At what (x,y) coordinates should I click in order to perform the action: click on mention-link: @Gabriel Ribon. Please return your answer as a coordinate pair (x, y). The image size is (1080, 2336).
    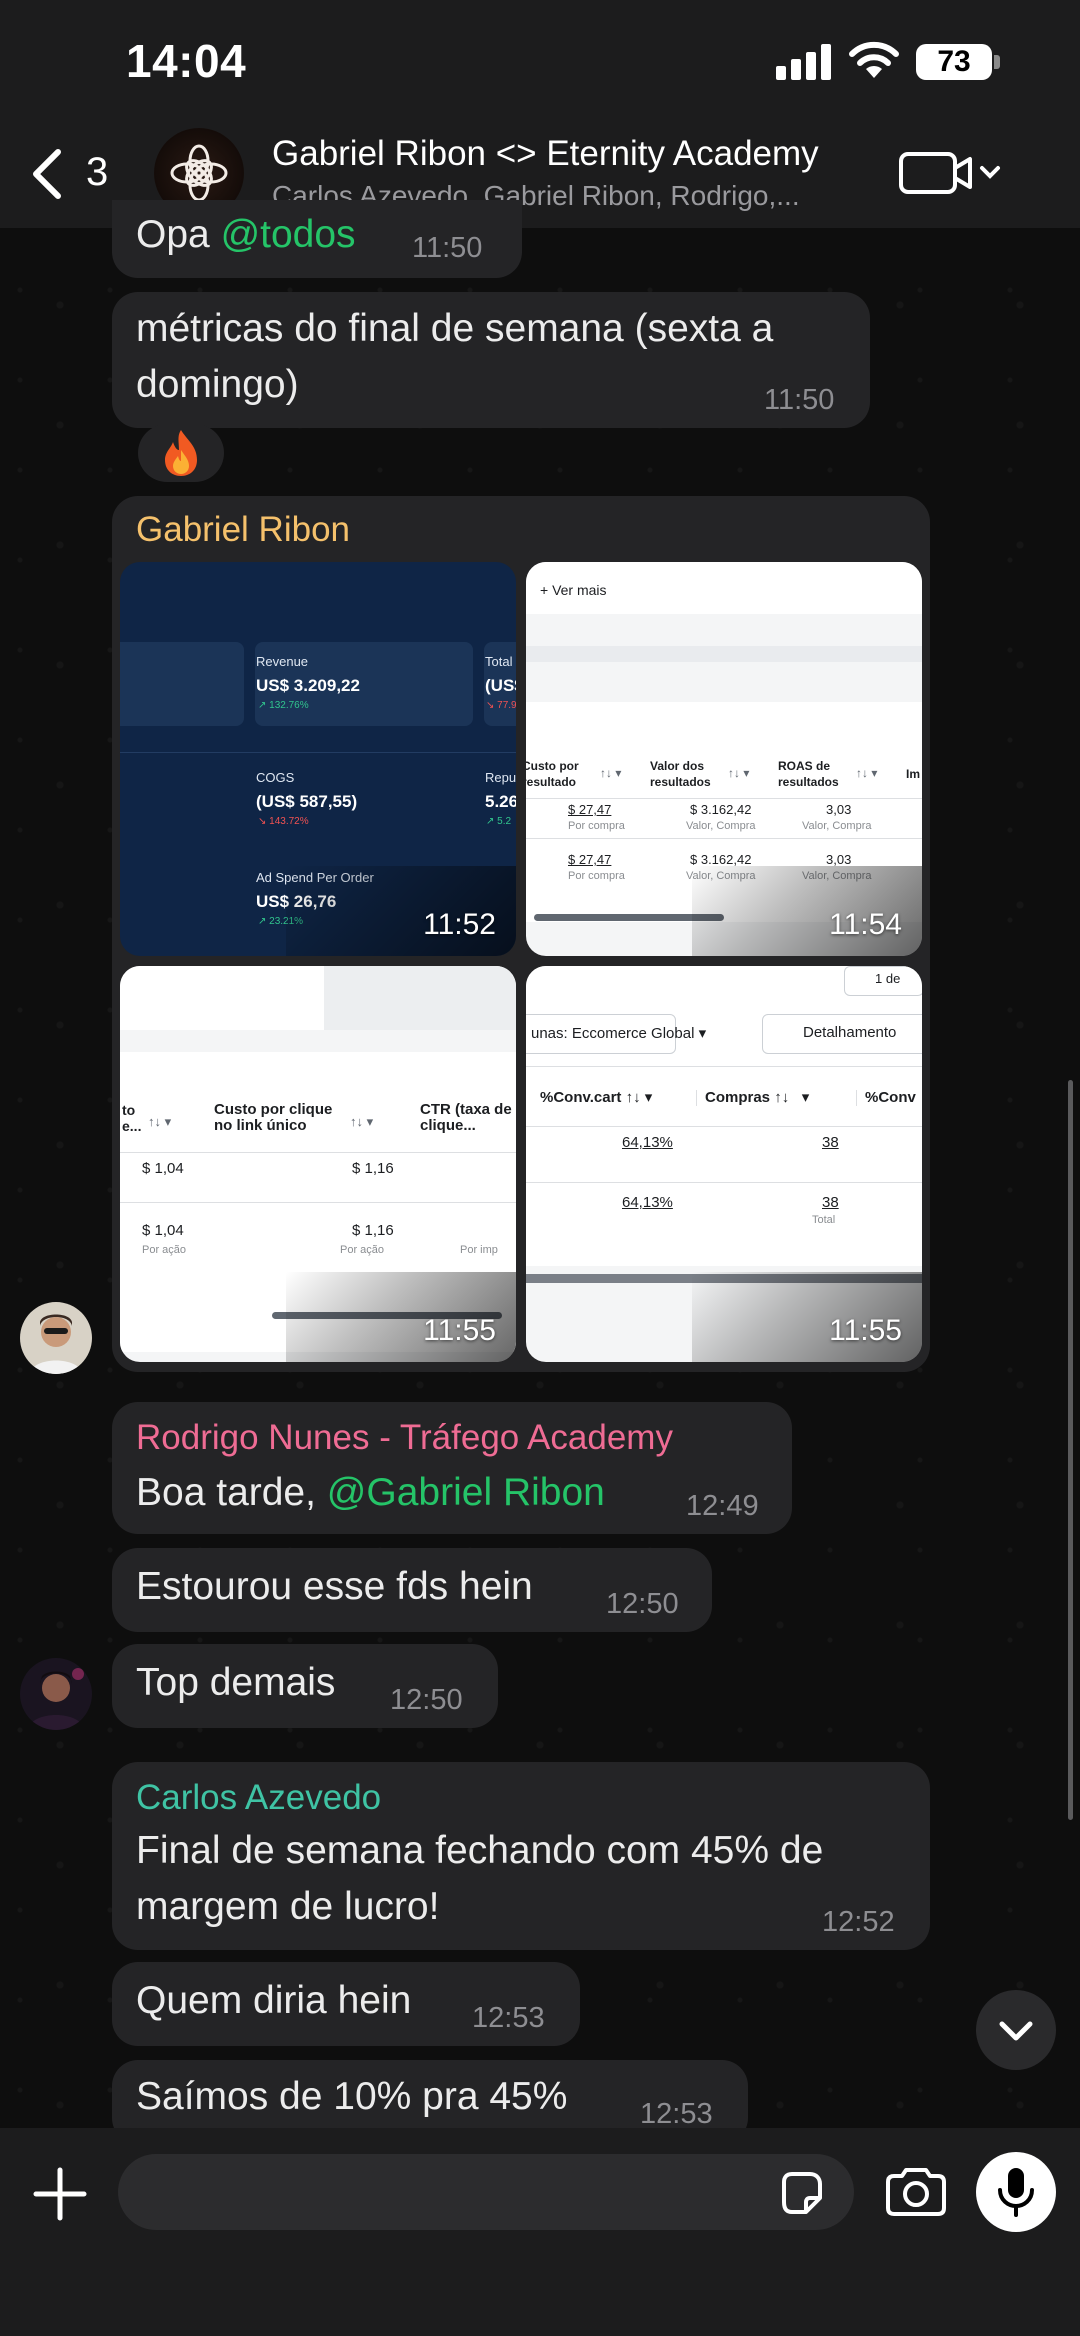
    Looking at the image, I should click on (466, 1492).